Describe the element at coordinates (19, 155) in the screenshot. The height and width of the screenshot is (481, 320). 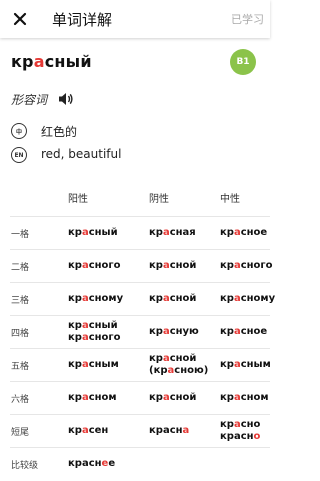
I see `english-badge-icon: EN` at that location.